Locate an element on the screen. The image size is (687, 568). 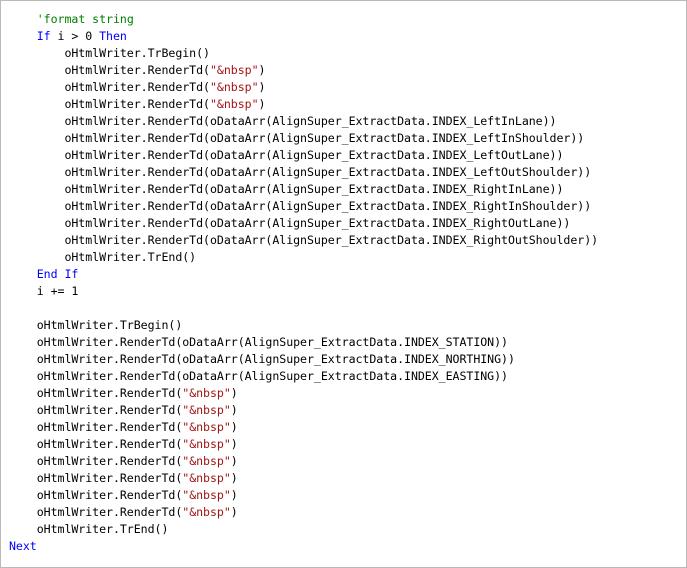
code-token-keyword: Then is located at coordinates (113, 36).